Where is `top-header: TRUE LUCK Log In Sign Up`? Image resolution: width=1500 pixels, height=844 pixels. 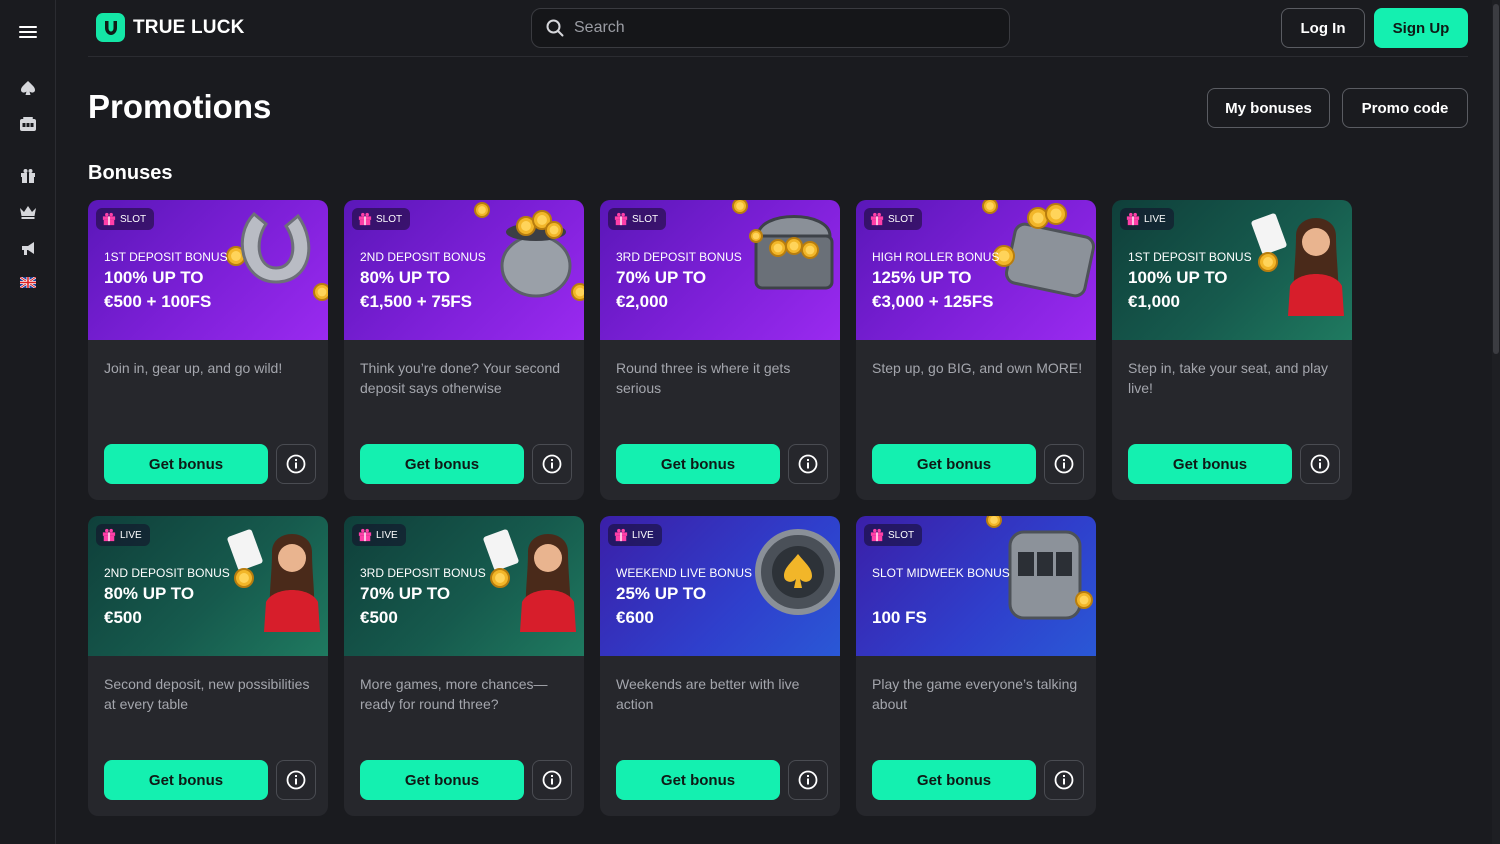 top-header: TRUE LUCK Log In Sign Up is located at coordinates (778, 28).